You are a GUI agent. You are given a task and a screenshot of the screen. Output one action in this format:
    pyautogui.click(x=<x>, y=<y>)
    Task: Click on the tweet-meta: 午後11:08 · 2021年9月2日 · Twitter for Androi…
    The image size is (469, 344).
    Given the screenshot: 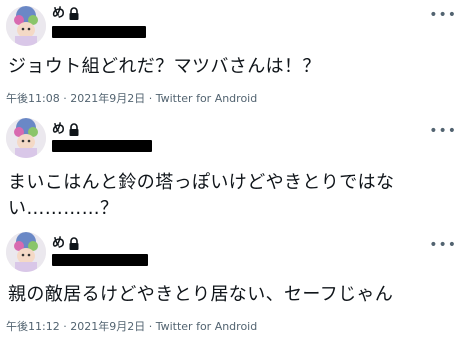 What is the action you would take?
    pyautogui.click(x=131, y=99)
    